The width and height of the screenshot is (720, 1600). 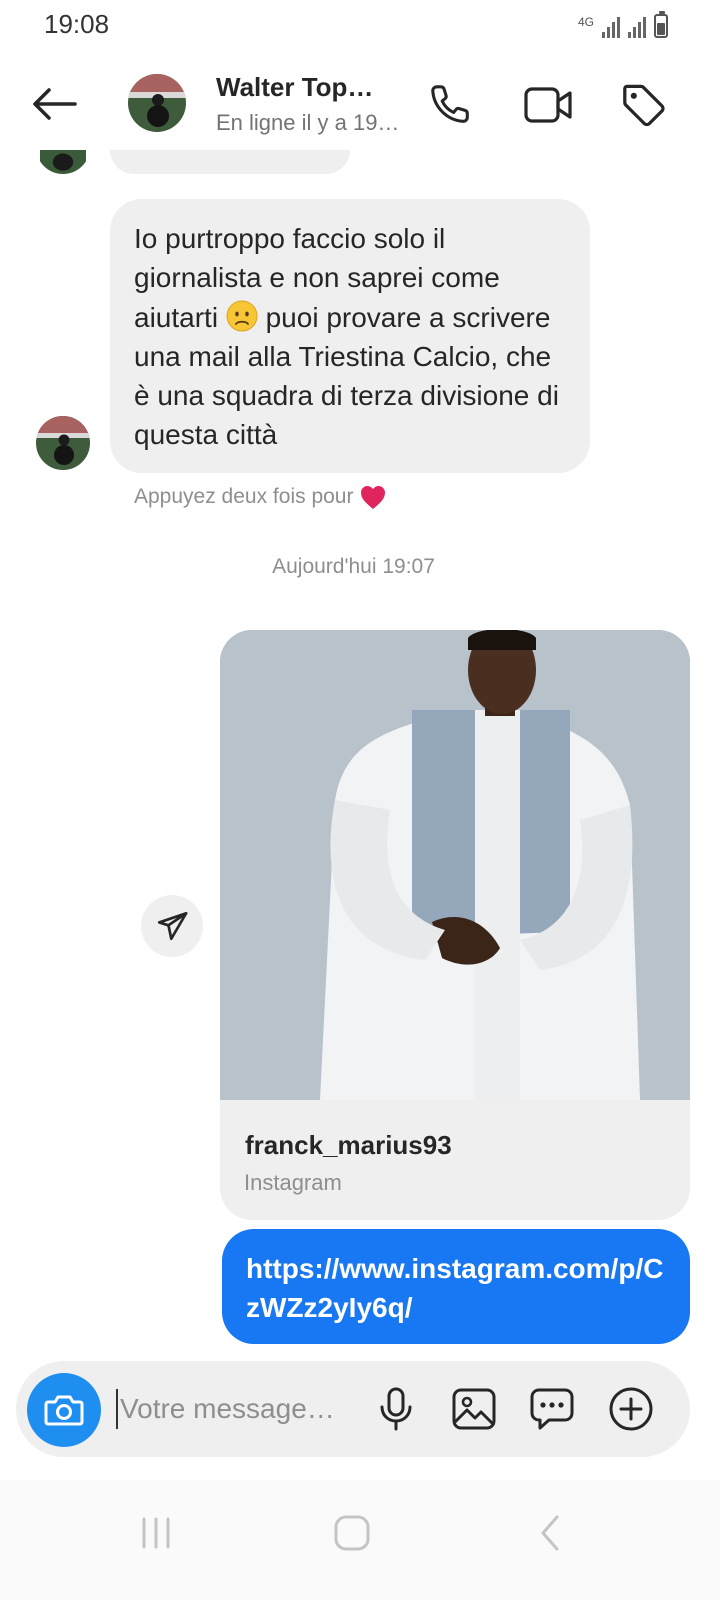 I want to click on status-icons: 4G, so click(x=622, y=24).